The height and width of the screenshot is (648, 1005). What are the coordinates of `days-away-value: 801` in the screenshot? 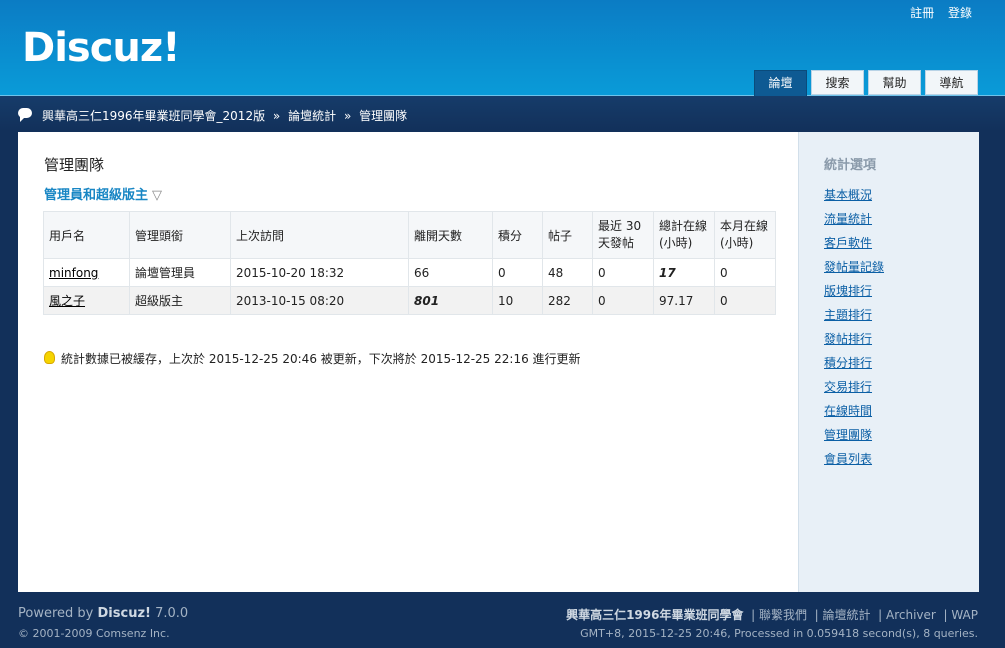 It's located at (427, 300).